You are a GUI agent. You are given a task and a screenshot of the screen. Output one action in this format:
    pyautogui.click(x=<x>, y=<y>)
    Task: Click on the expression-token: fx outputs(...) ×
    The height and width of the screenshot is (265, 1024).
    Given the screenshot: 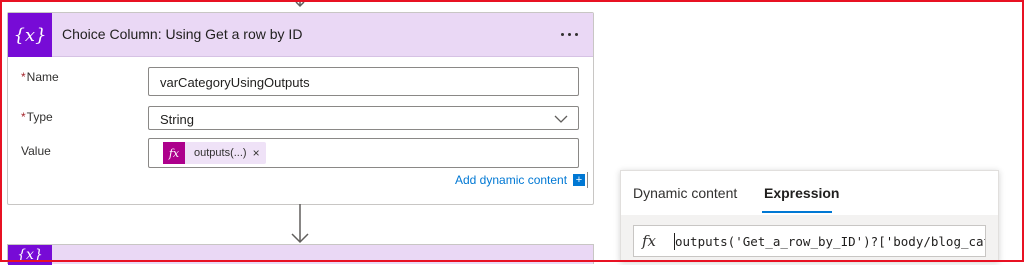 What is the action you would take?
    pyautogui.click(x=214, y=153)
    